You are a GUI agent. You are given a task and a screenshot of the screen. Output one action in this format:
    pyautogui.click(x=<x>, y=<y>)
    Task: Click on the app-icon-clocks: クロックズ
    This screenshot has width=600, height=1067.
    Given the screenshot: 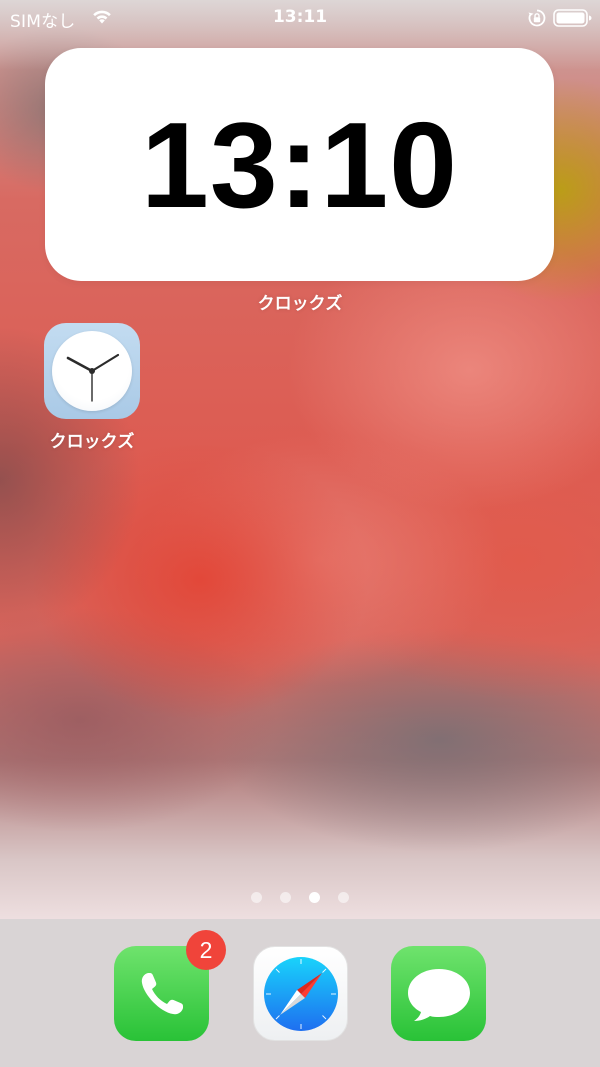 What is the action you would take?
    pyautogui.click(x=92, y=387)
    